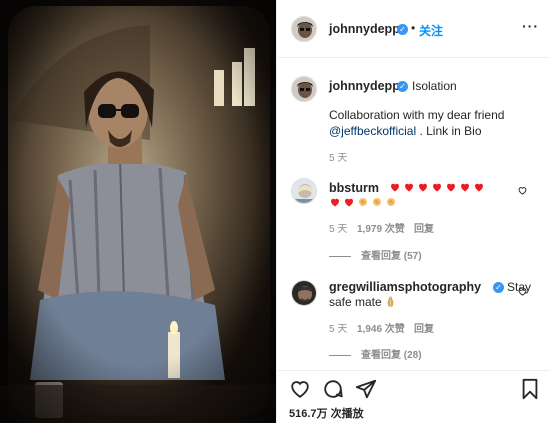  I want to click on caption-title: Isolation, so click(434, 86).